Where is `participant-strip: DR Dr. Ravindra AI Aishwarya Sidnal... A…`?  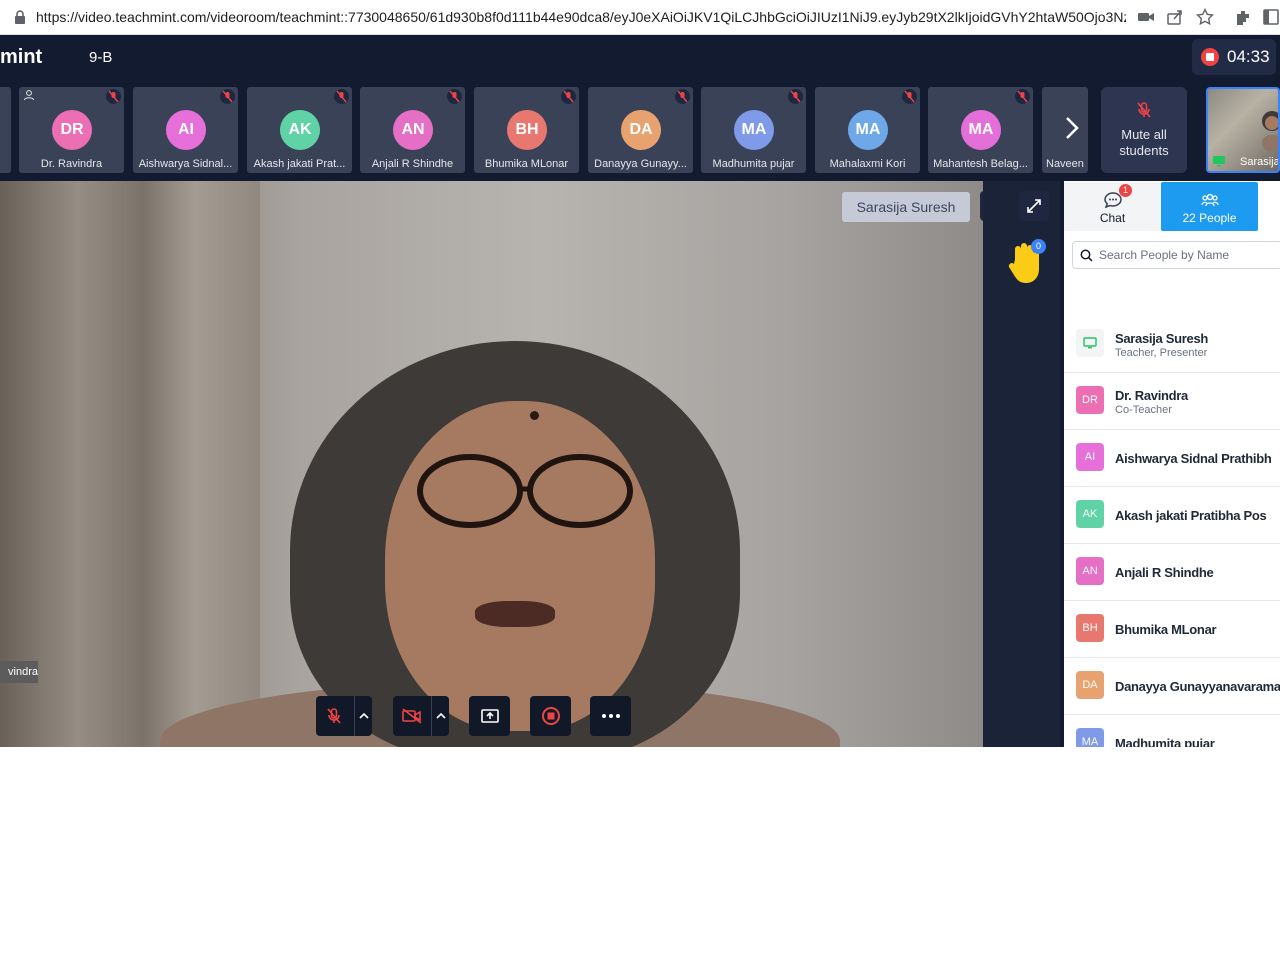
participant-strip: DR Dr. Ravindra AI Aishwarya Sidnal... A… is located at coordinates (640, 131).